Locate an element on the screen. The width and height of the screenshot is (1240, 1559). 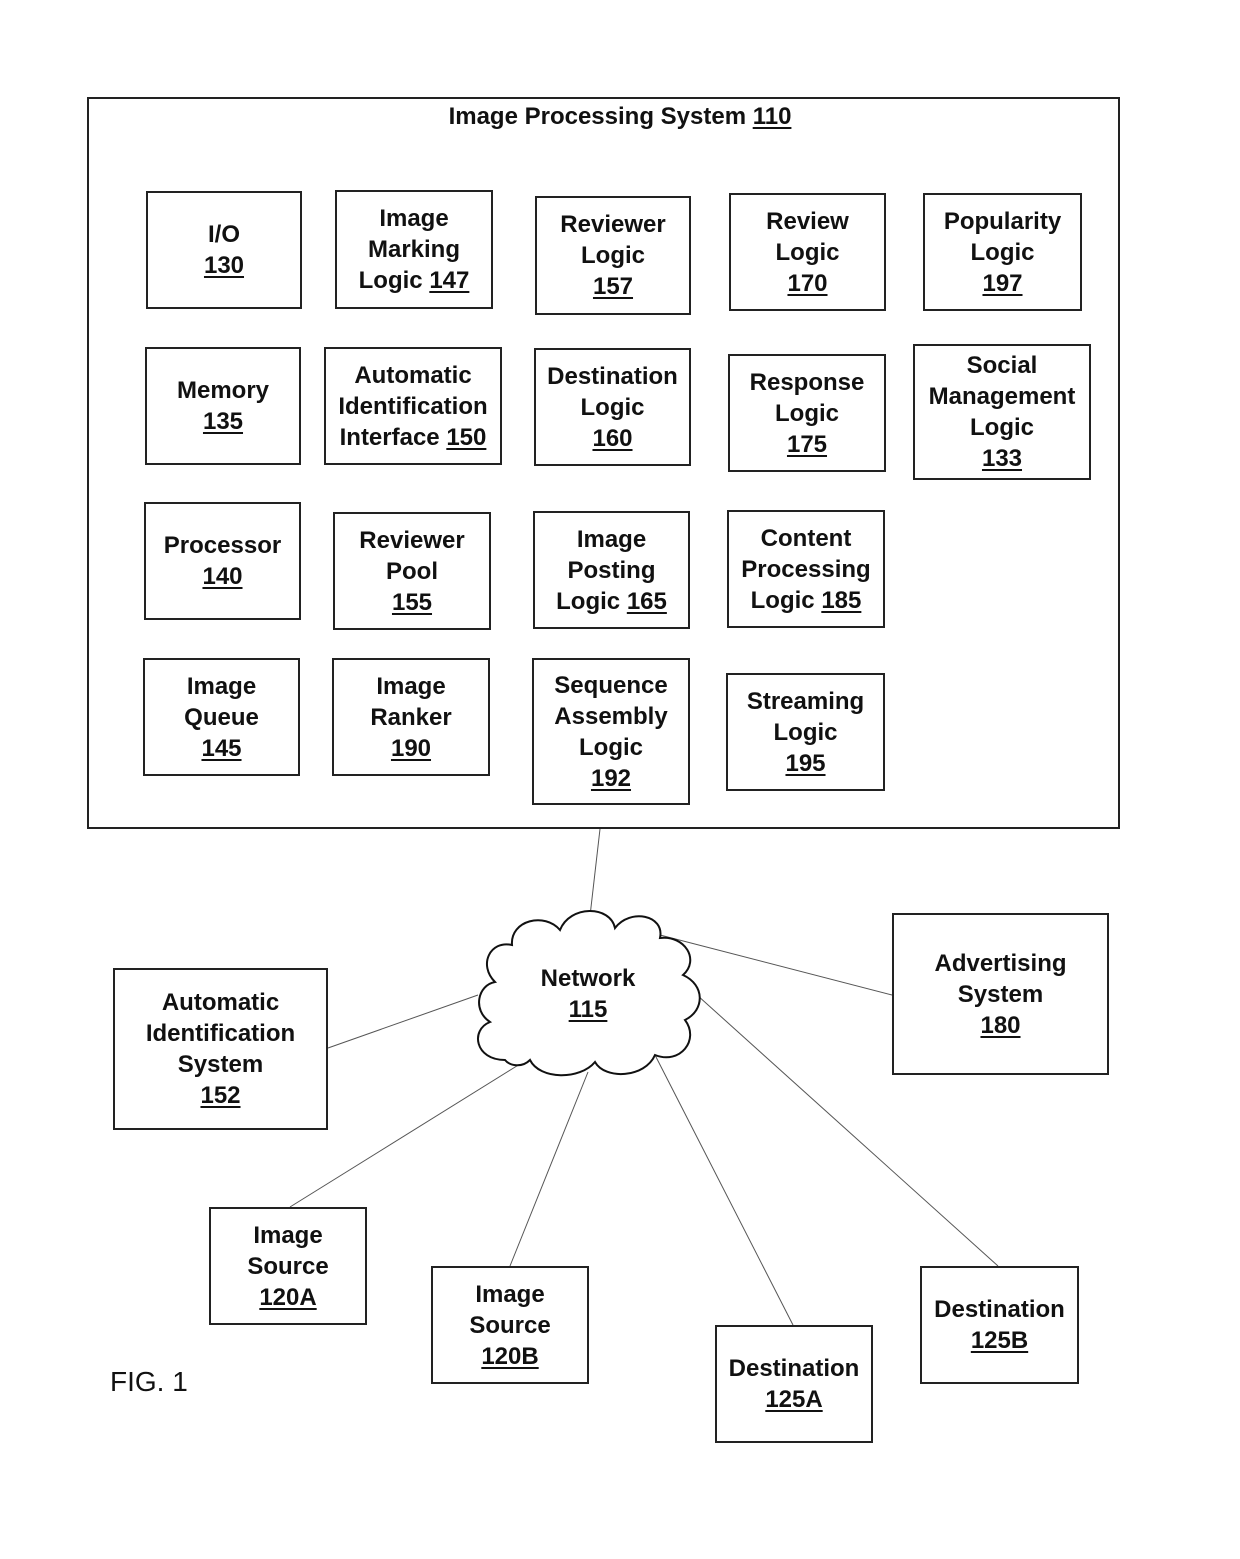
destination-b-box: Destination 125B is located at coordinates (999, 1325).